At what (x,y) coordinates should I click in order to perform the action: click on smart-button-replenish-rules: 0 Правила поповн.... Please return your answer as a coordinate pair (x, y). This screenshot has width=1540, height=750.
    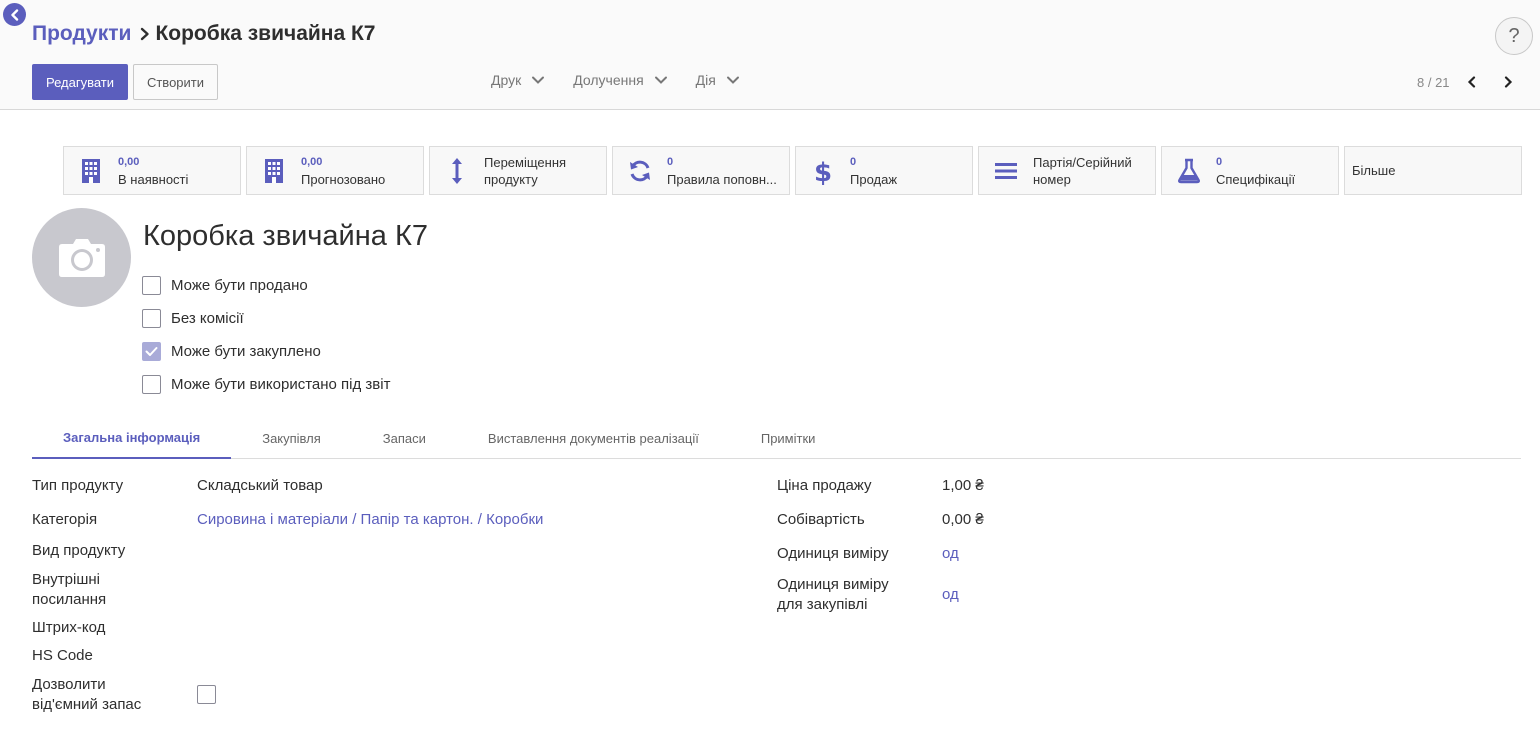
    Looking at the image, I should click on (701, 170).